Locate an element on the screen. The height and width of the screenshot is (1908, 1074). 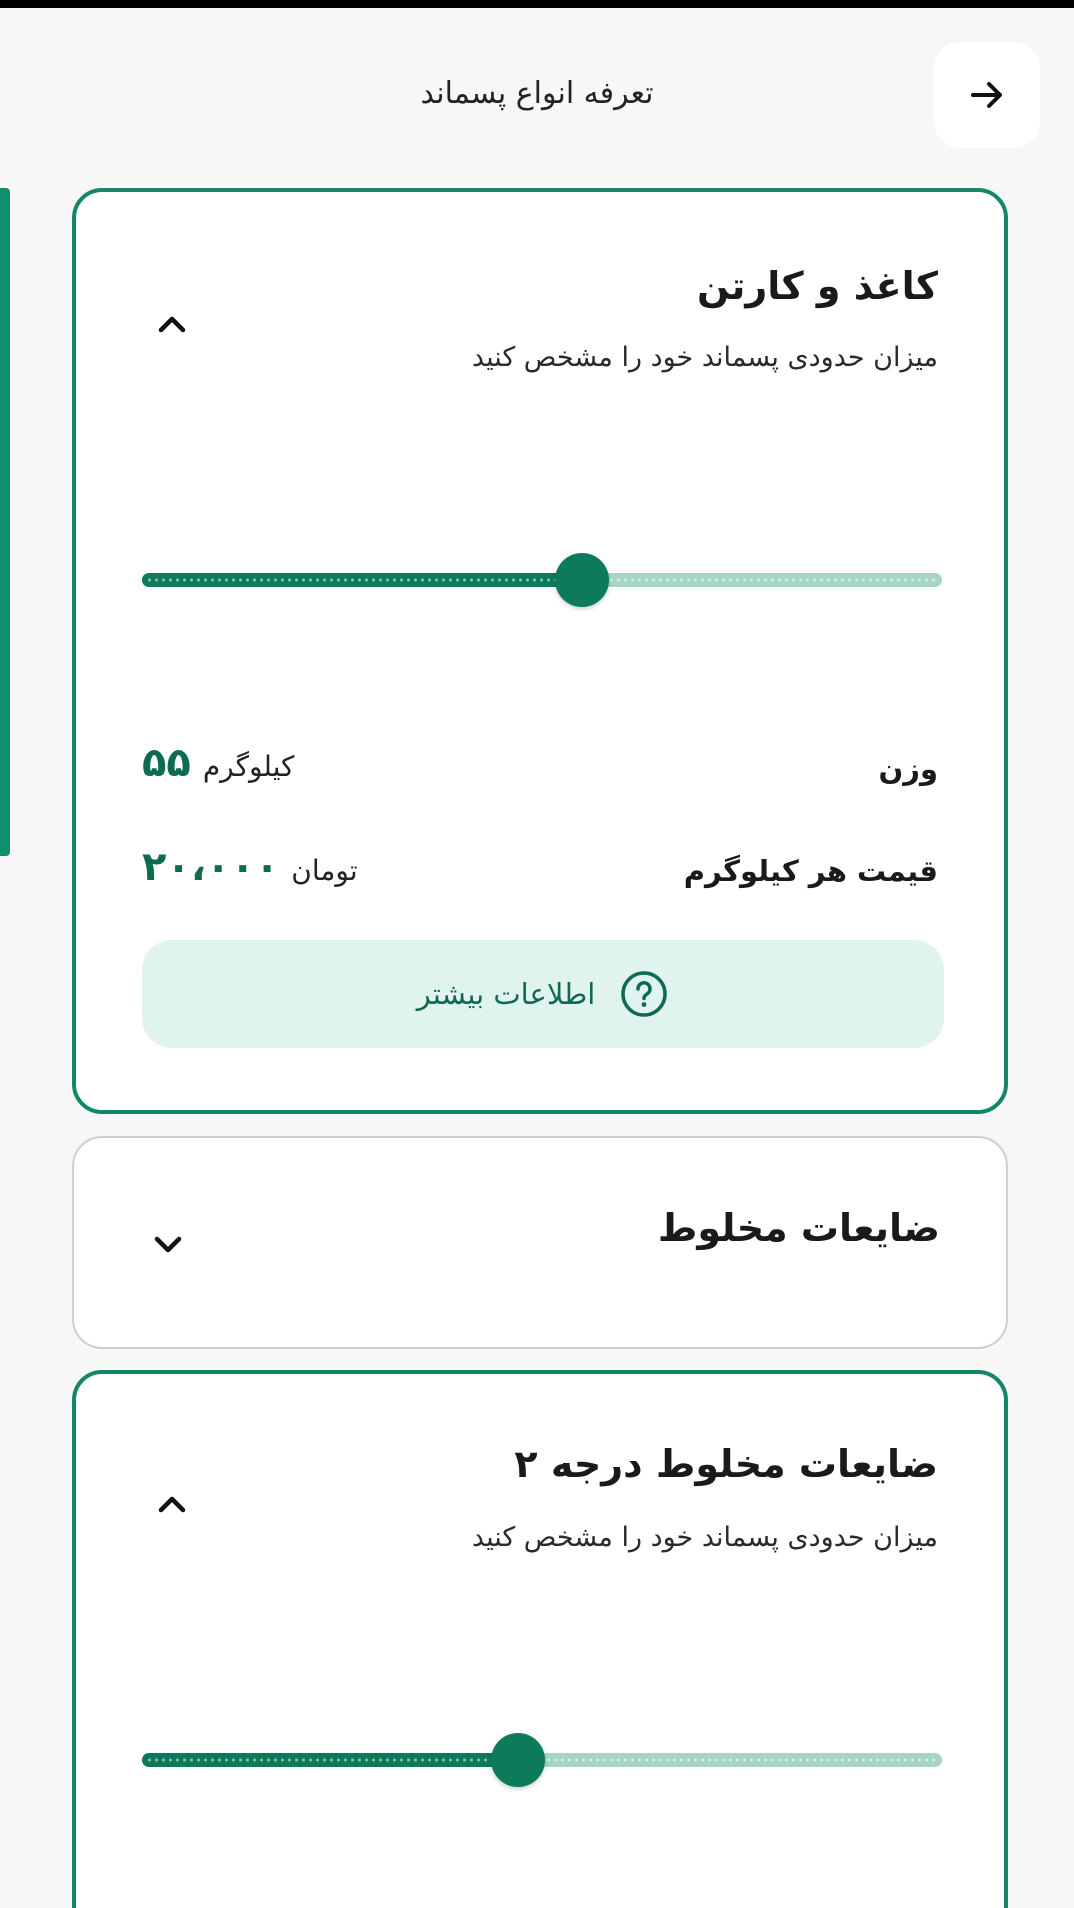
page-title: تعرفه انواع پسماند is located at coordinates (537, 93).